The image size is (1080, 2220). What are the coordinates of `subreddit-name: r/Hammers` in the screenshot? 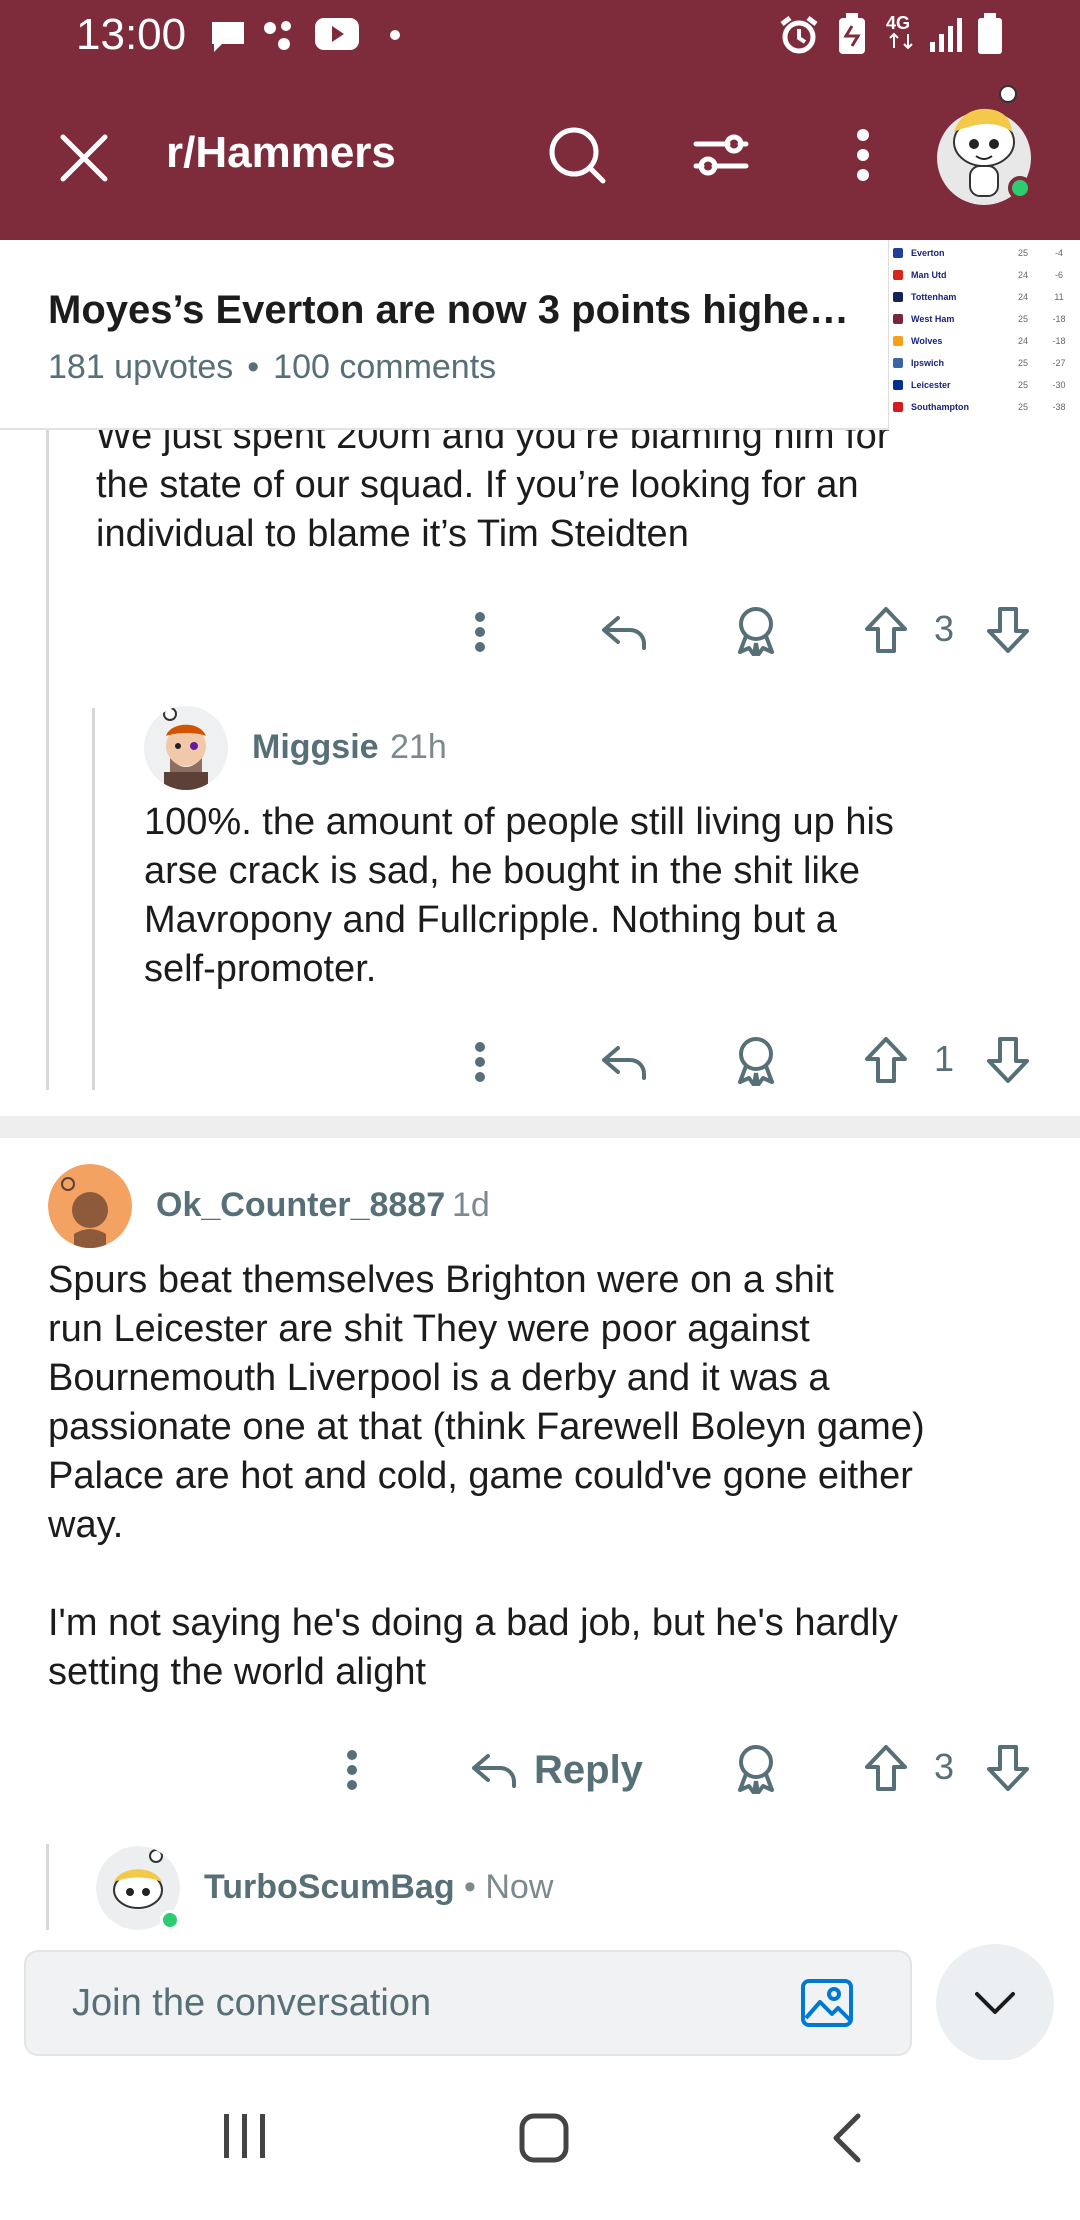 It's located at (281, 153).